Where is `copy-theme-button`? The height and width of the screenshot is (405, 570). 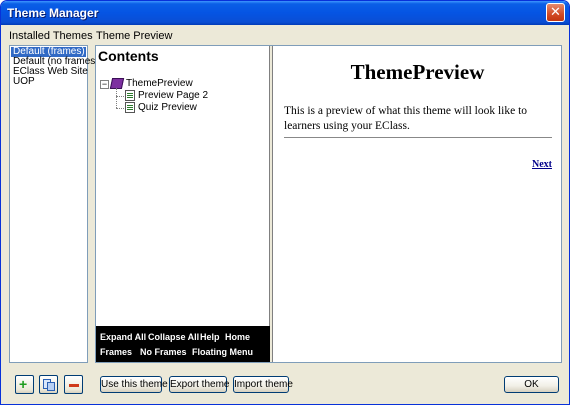
copy-theme-button is located at coordinates (48, 384).